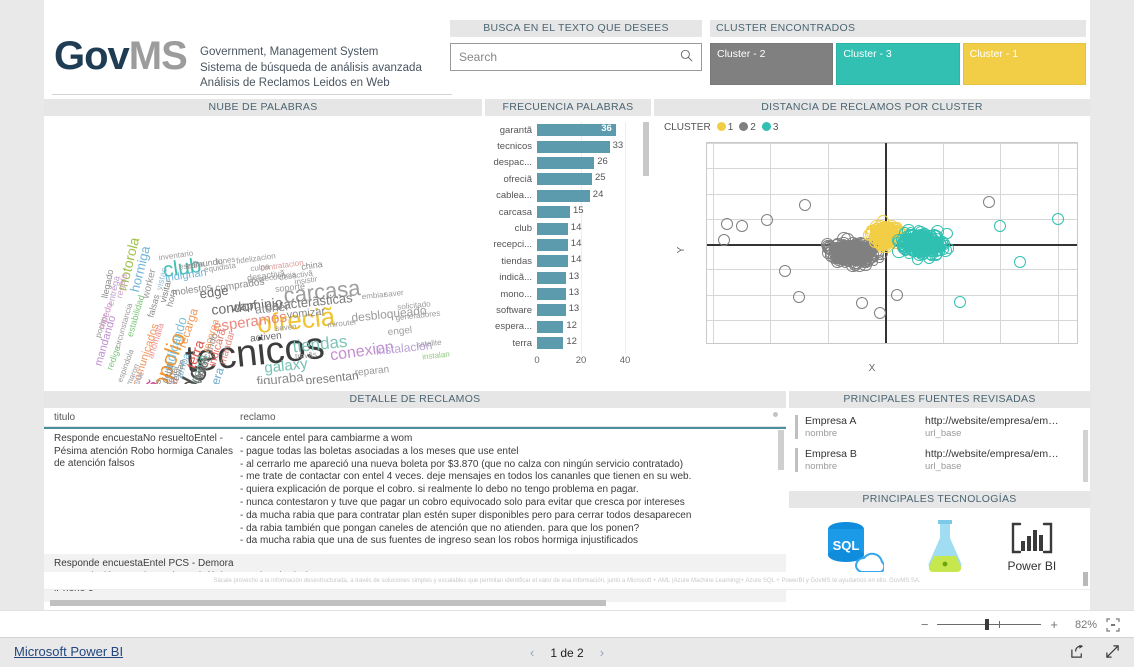  I want to click on detail-vertical-scrollbar, so click(781, 450).